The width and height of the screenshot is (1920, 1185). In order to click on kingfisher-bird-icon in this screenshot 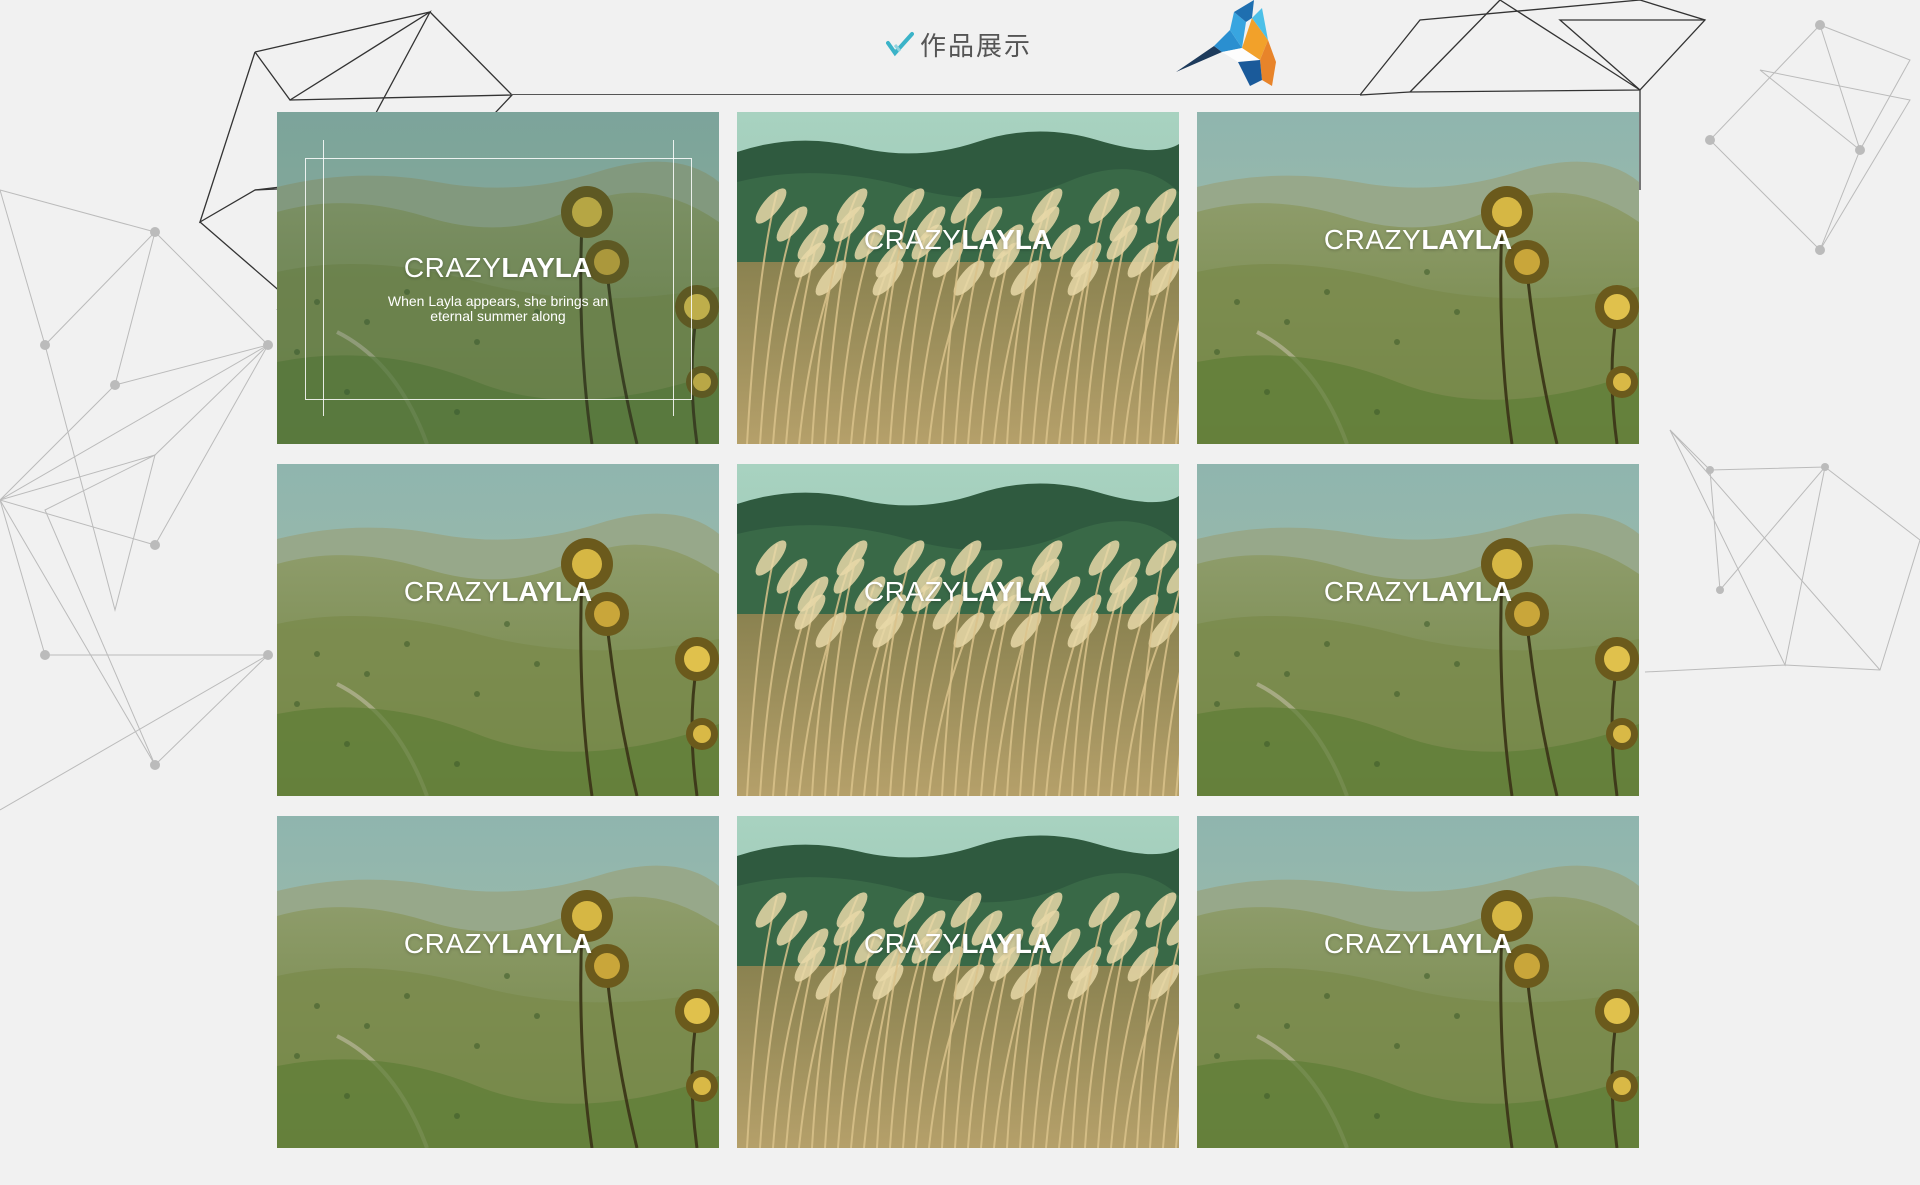, I will do `click(1226, 43)`.